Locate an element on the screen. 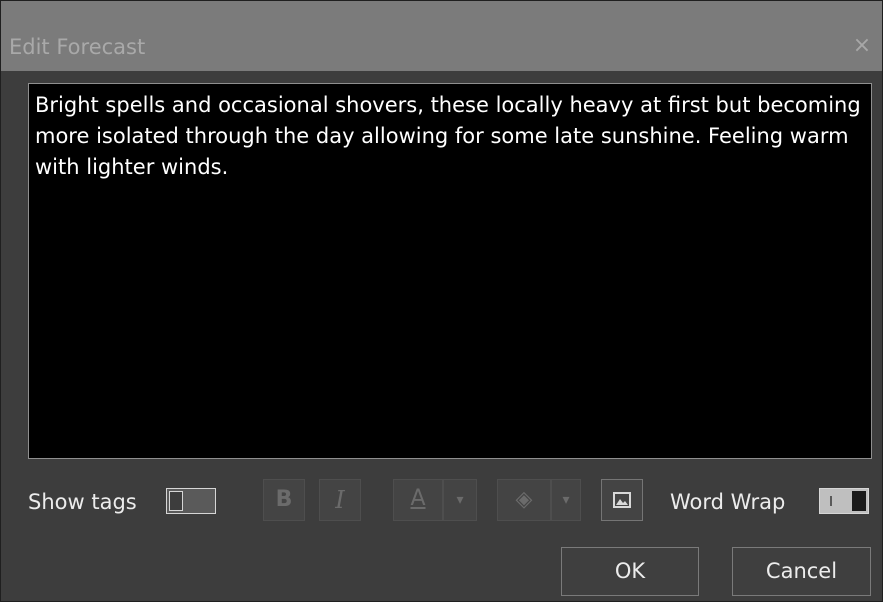  toggle-tick is located at coordinates (831, 501).